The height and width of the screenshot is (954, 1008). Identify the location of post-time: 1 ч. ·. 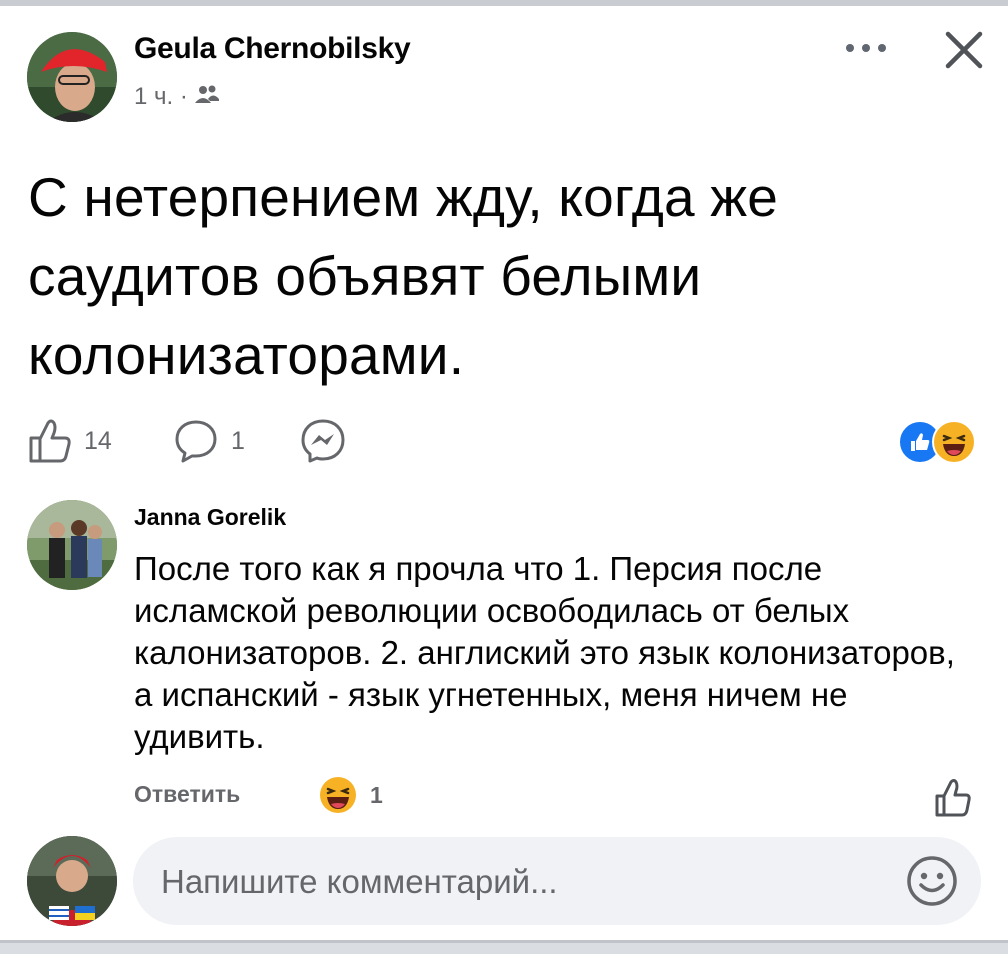
(161, 97).